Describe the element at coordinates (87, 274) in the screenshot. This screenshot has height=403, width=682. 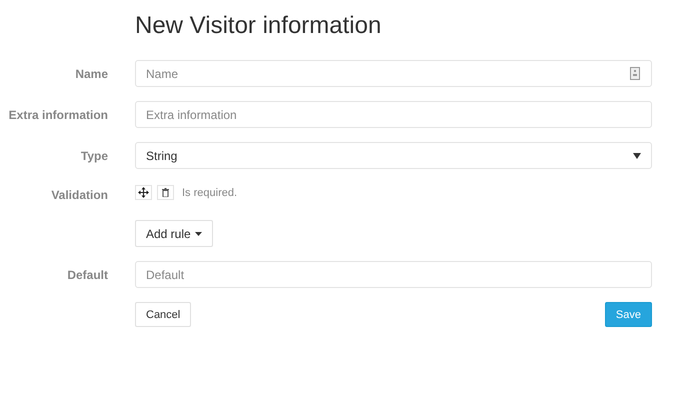
I see `field-label: Default` at that location.